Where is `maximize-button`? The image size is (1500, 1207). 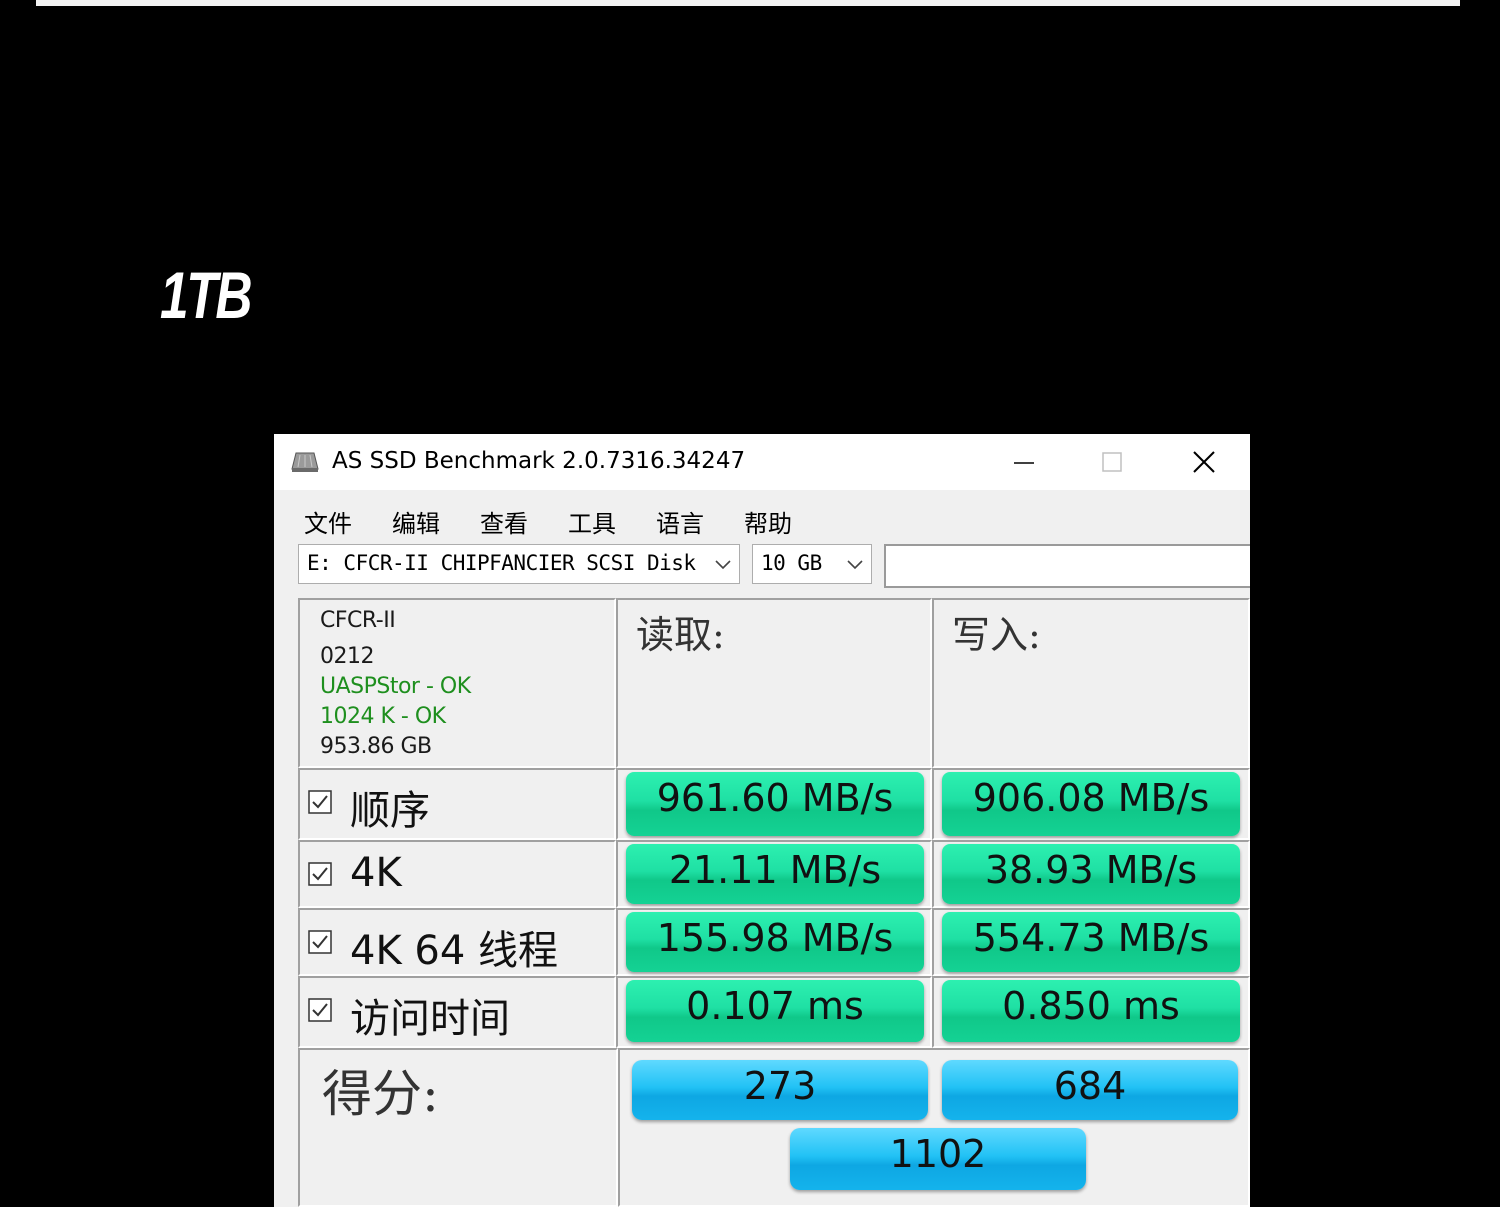
maximize-button is located at coordinates (1111, 462).